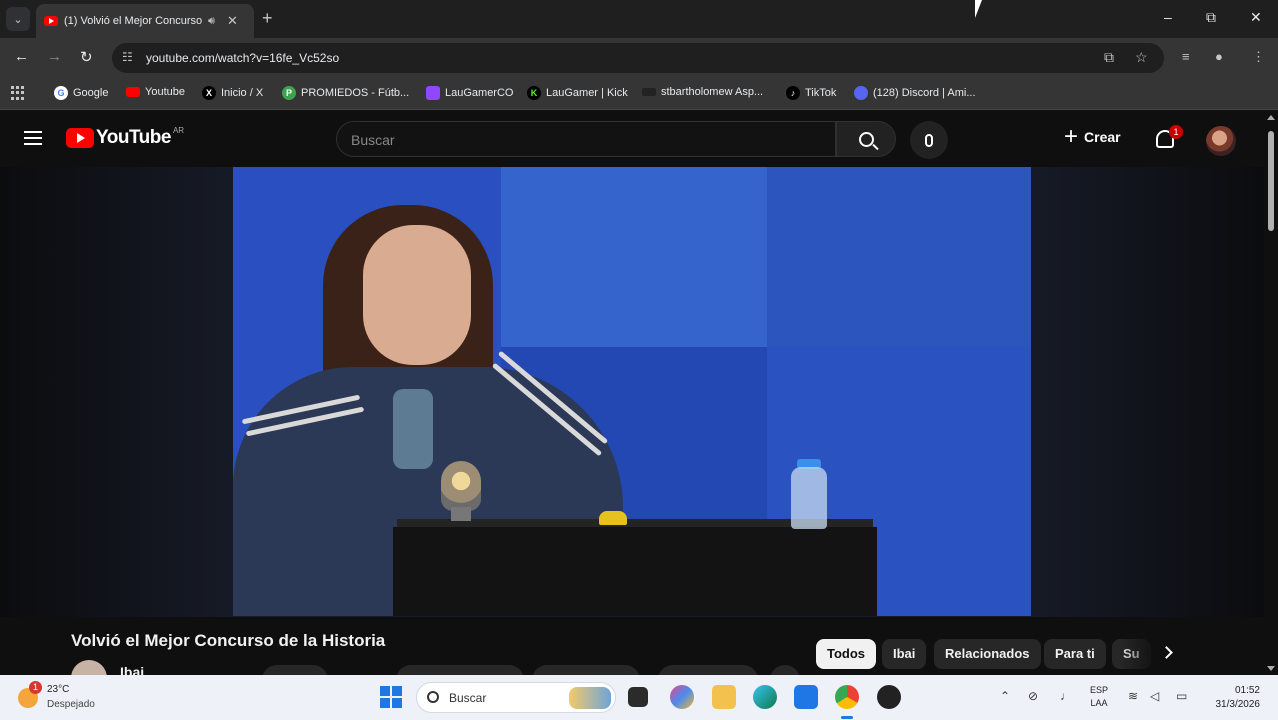 This screenshot has height=720, width=1278. Describe the element at coordinates (765, 697) in the screenshot. I see `edge-icon` at that location.